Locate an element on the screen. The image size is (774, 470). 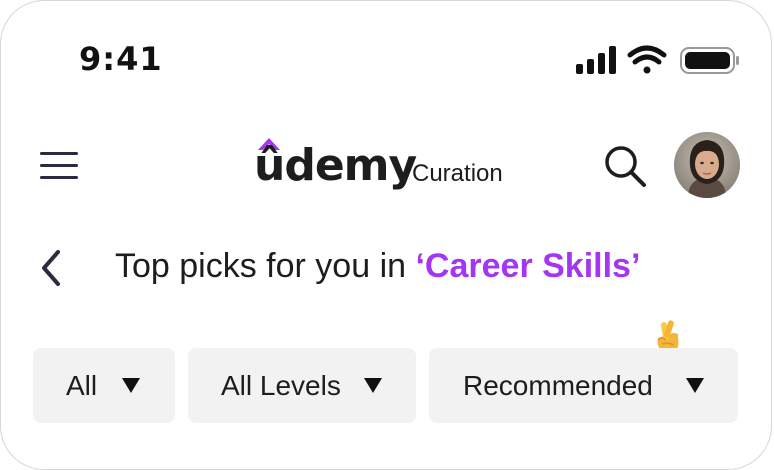
filter-label: Recommended is located at coordinates (558, 385).